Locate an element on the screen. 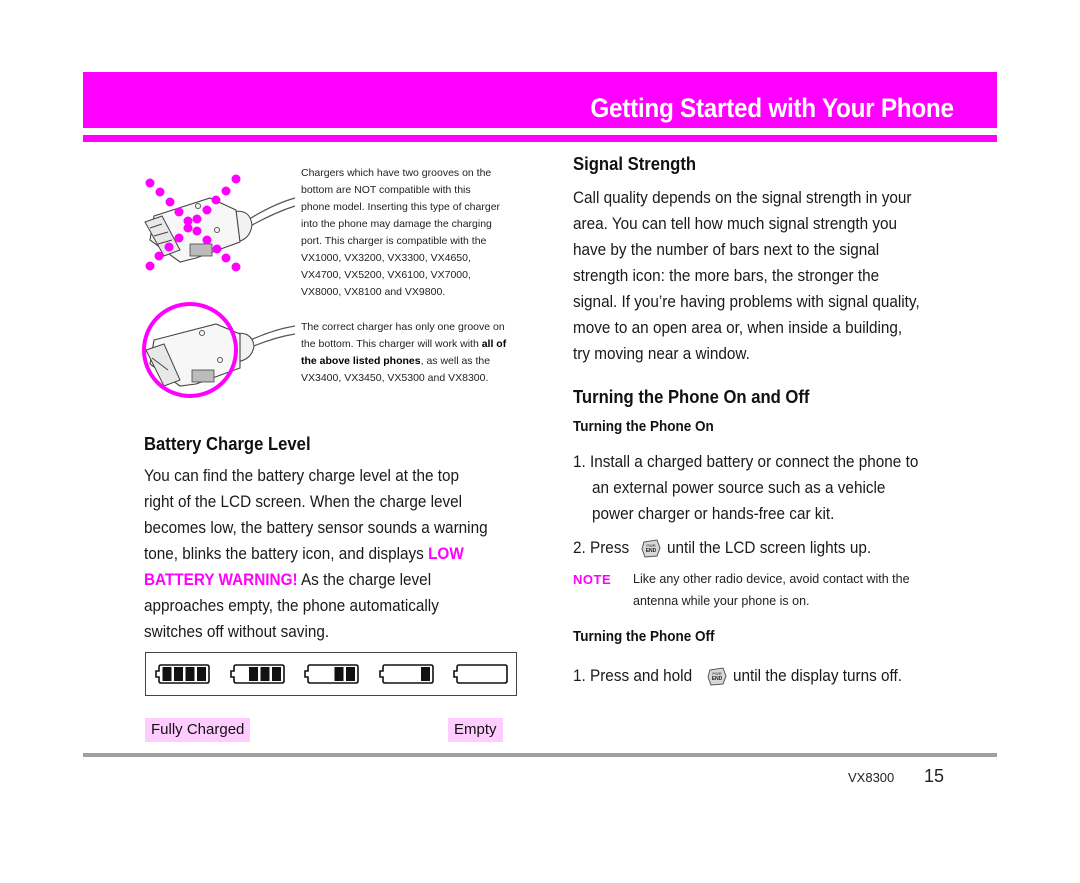 The image size is (1080, 883). caption-line: bottom are NOT compatible with this is located at coordinates (386, 190).